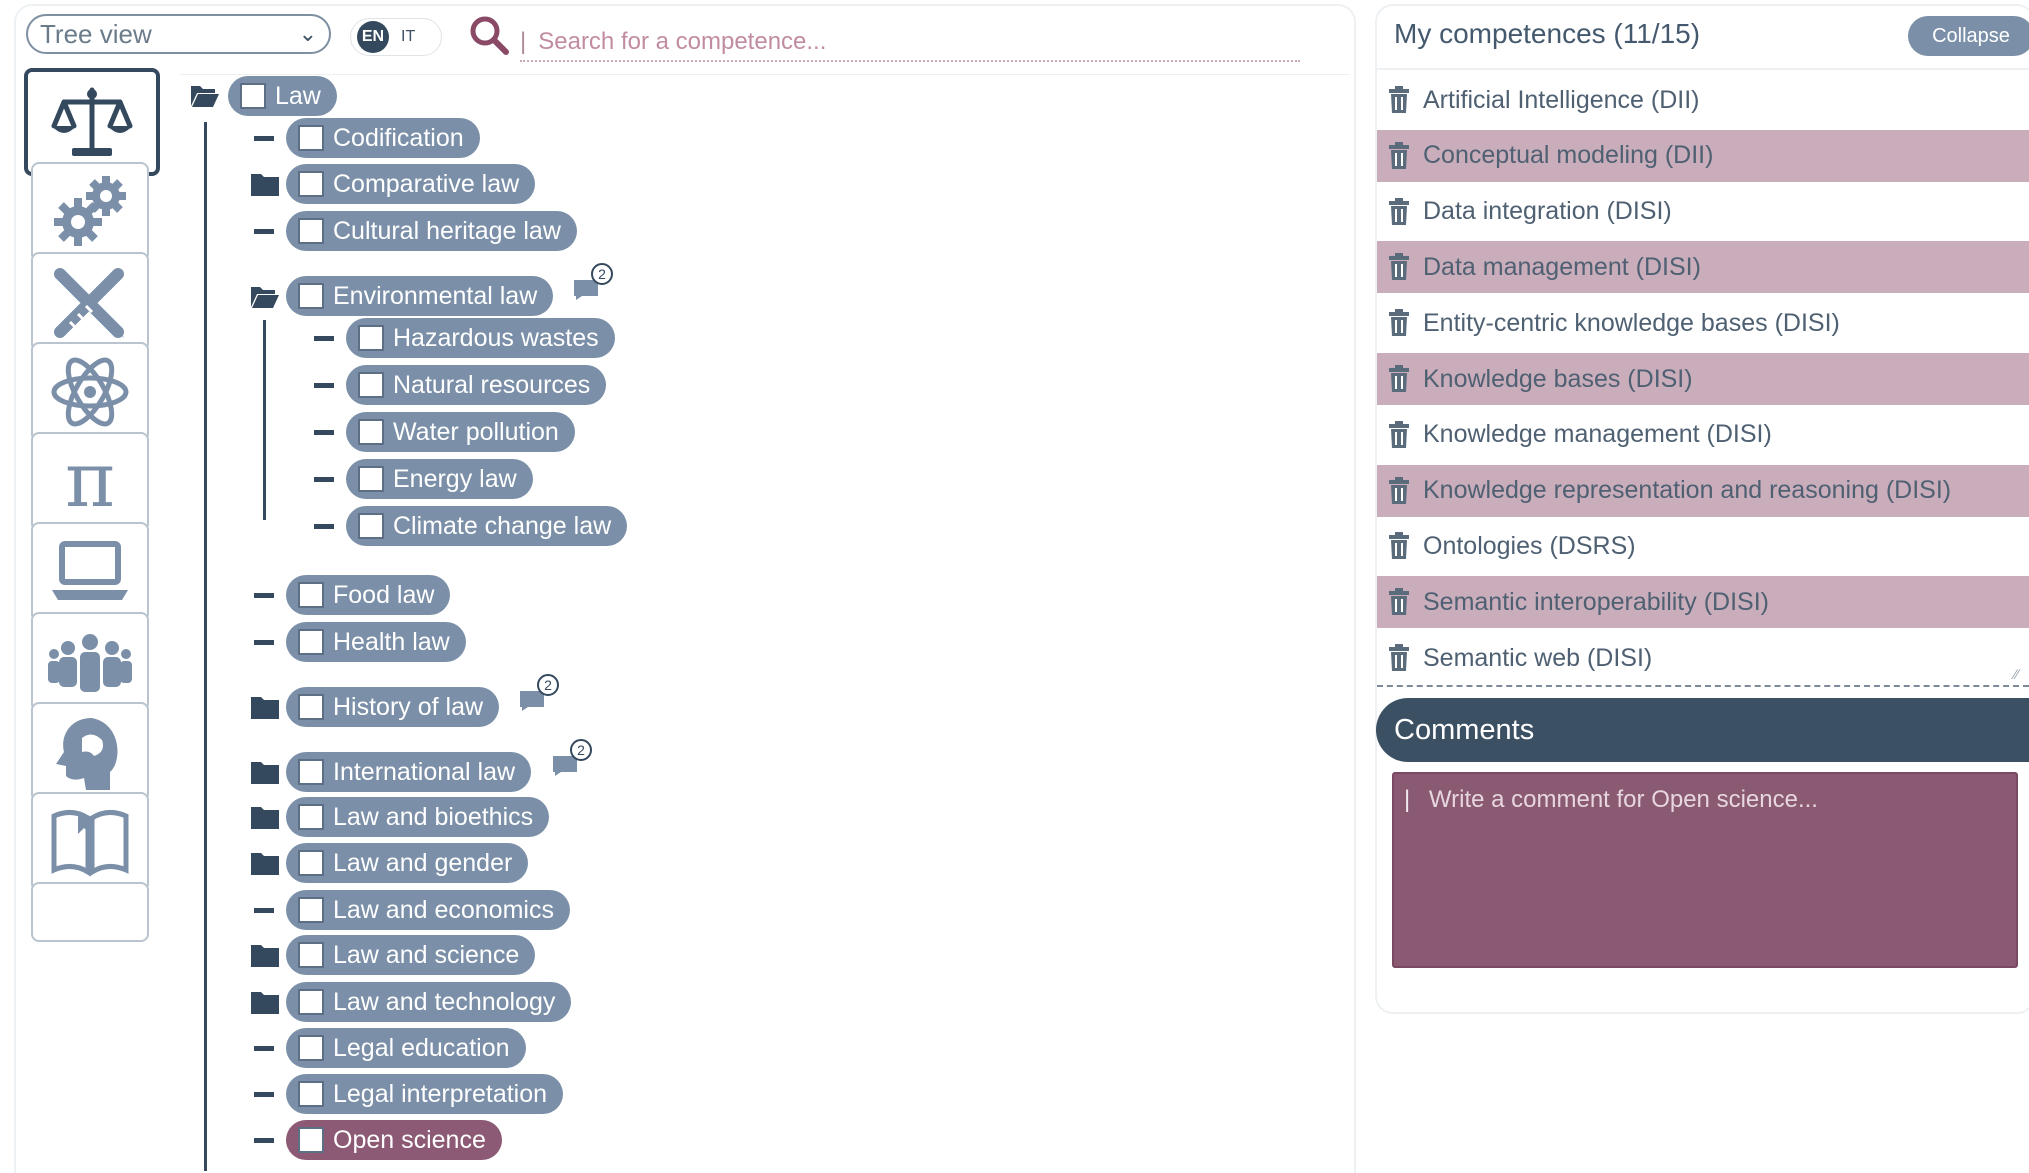  What do you see at coordinates (480, 338) in the screenshot?
I see `tree-item: Hazardous wastes` at bounding box center [480, 338].